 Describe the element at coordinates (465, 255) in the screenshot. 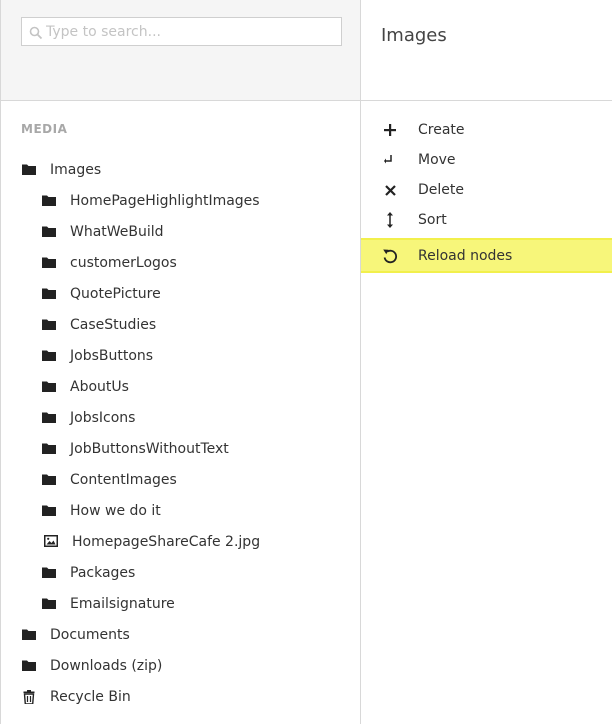

I see `action-label: Reload nodes` at that location.